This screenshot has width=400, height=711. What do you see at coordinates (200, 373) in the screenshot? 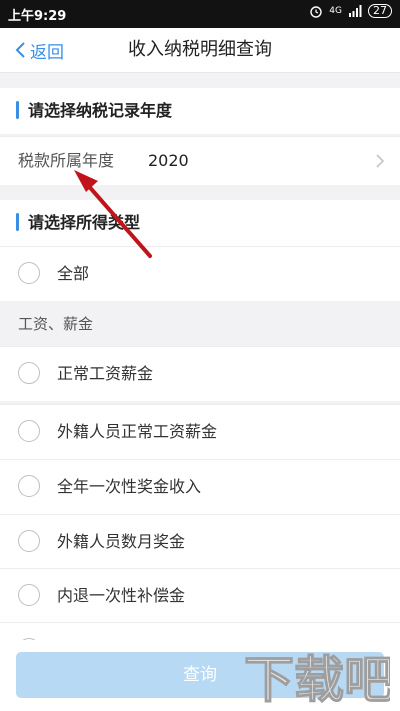
I see `option-item: 正常工资薪金` at bounding box center [200, 373].